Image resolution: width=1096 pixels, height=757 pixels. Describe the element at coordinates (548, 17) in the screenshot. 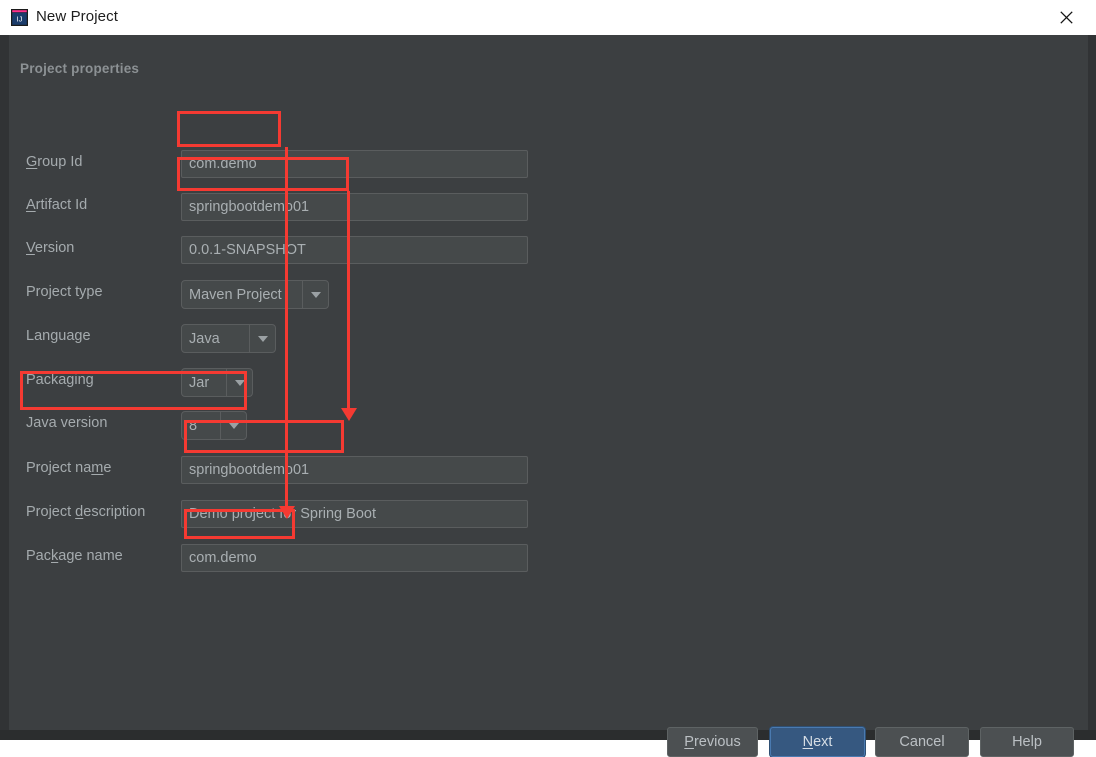

I see `title-bar: IJ New Project` at that location.